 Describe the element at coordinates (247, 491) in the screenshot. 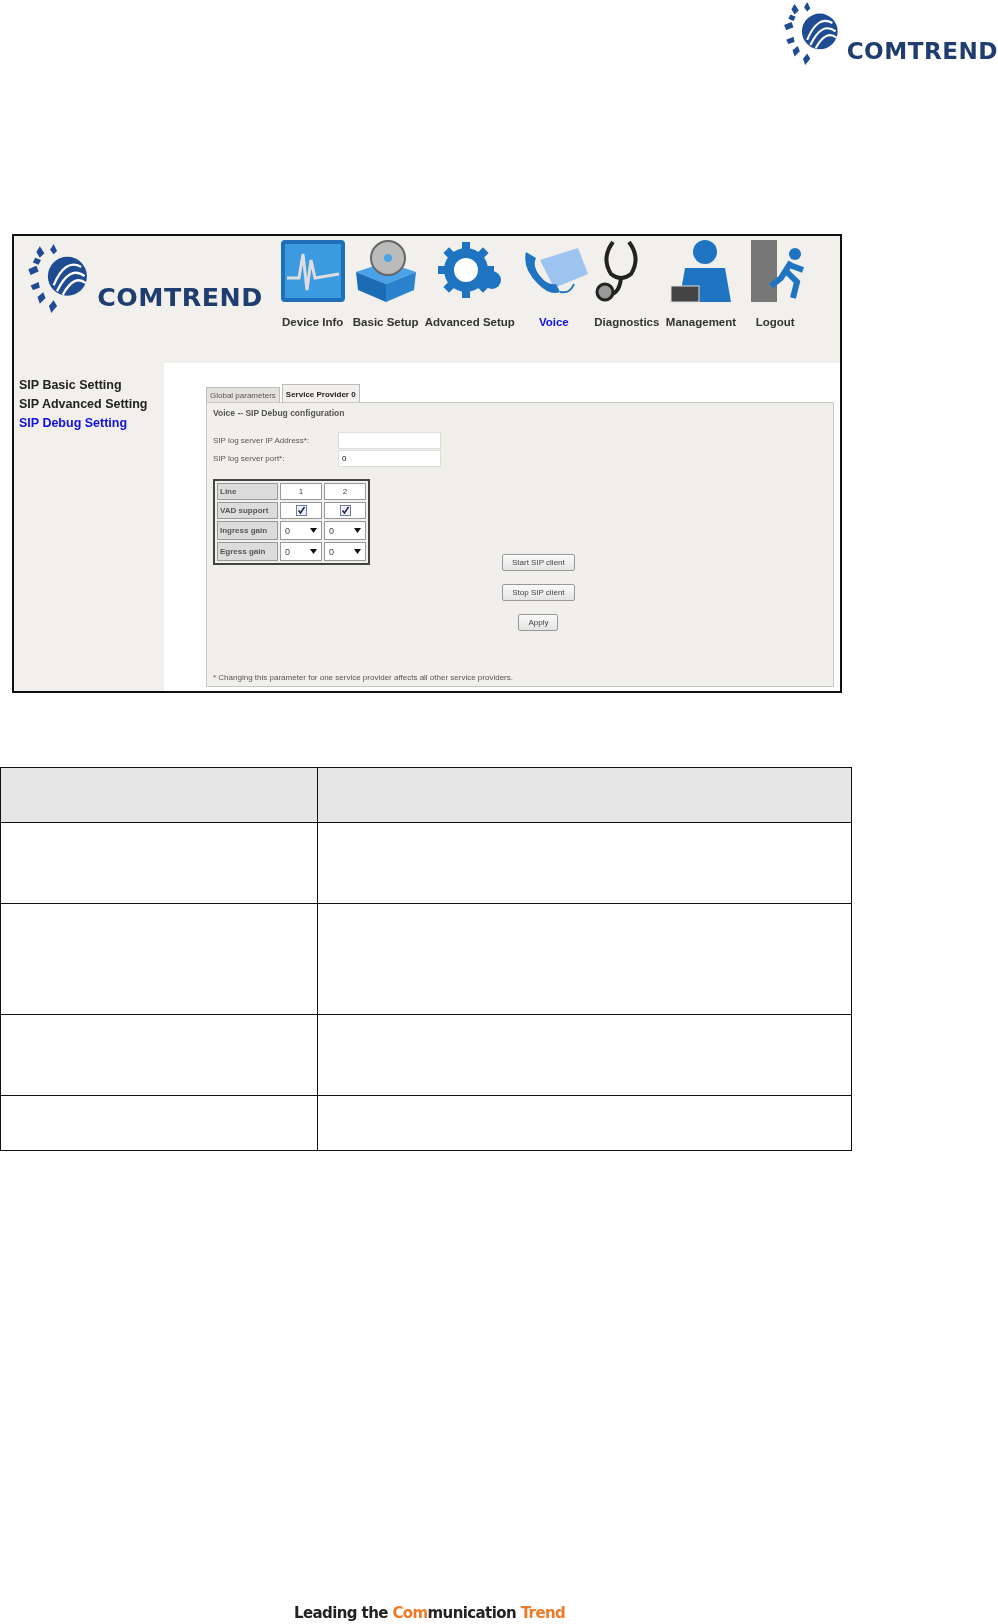

I see `row-header: Line` at that location.